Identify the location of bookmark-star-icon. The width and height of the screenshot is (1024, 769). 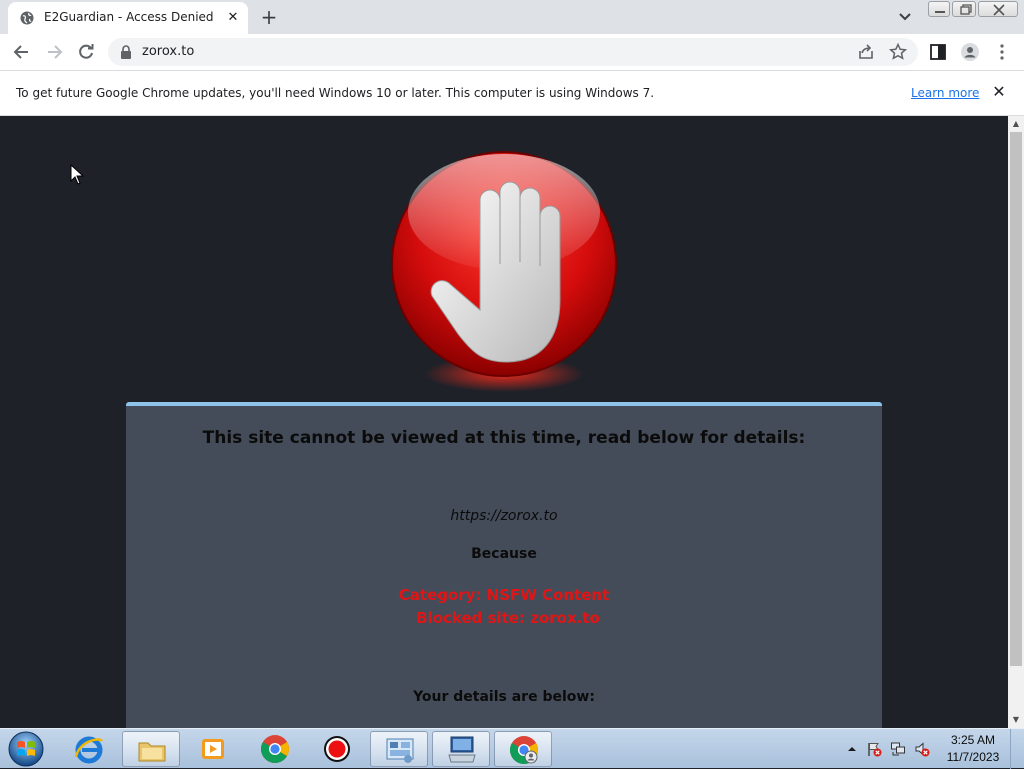
(898, 52).